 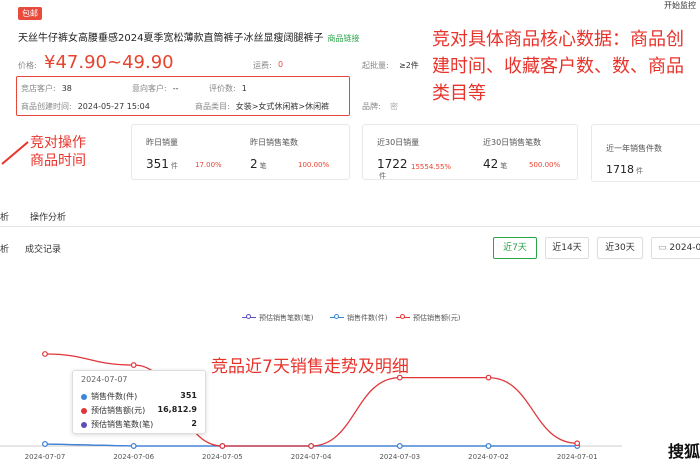 I want to click on tooltip-label: 预估销售笔数(笔), so click(x=122, y=424).